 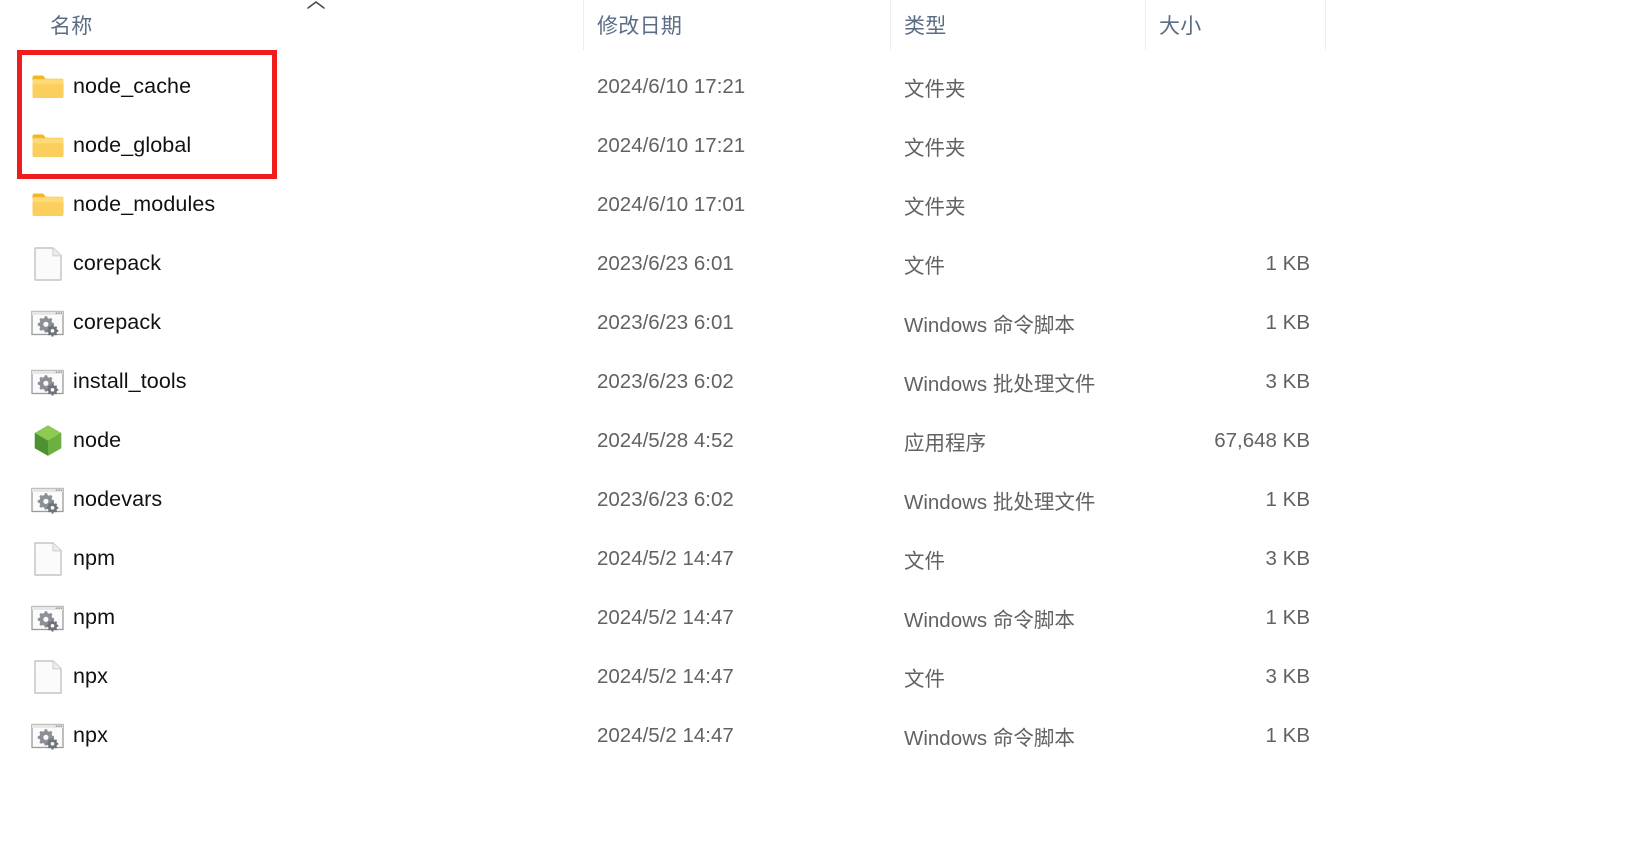 I want to click on file-row: npx 2024/5/2 14:47 Windows 命令脚本 1 KB, so click(x=822, y=735).